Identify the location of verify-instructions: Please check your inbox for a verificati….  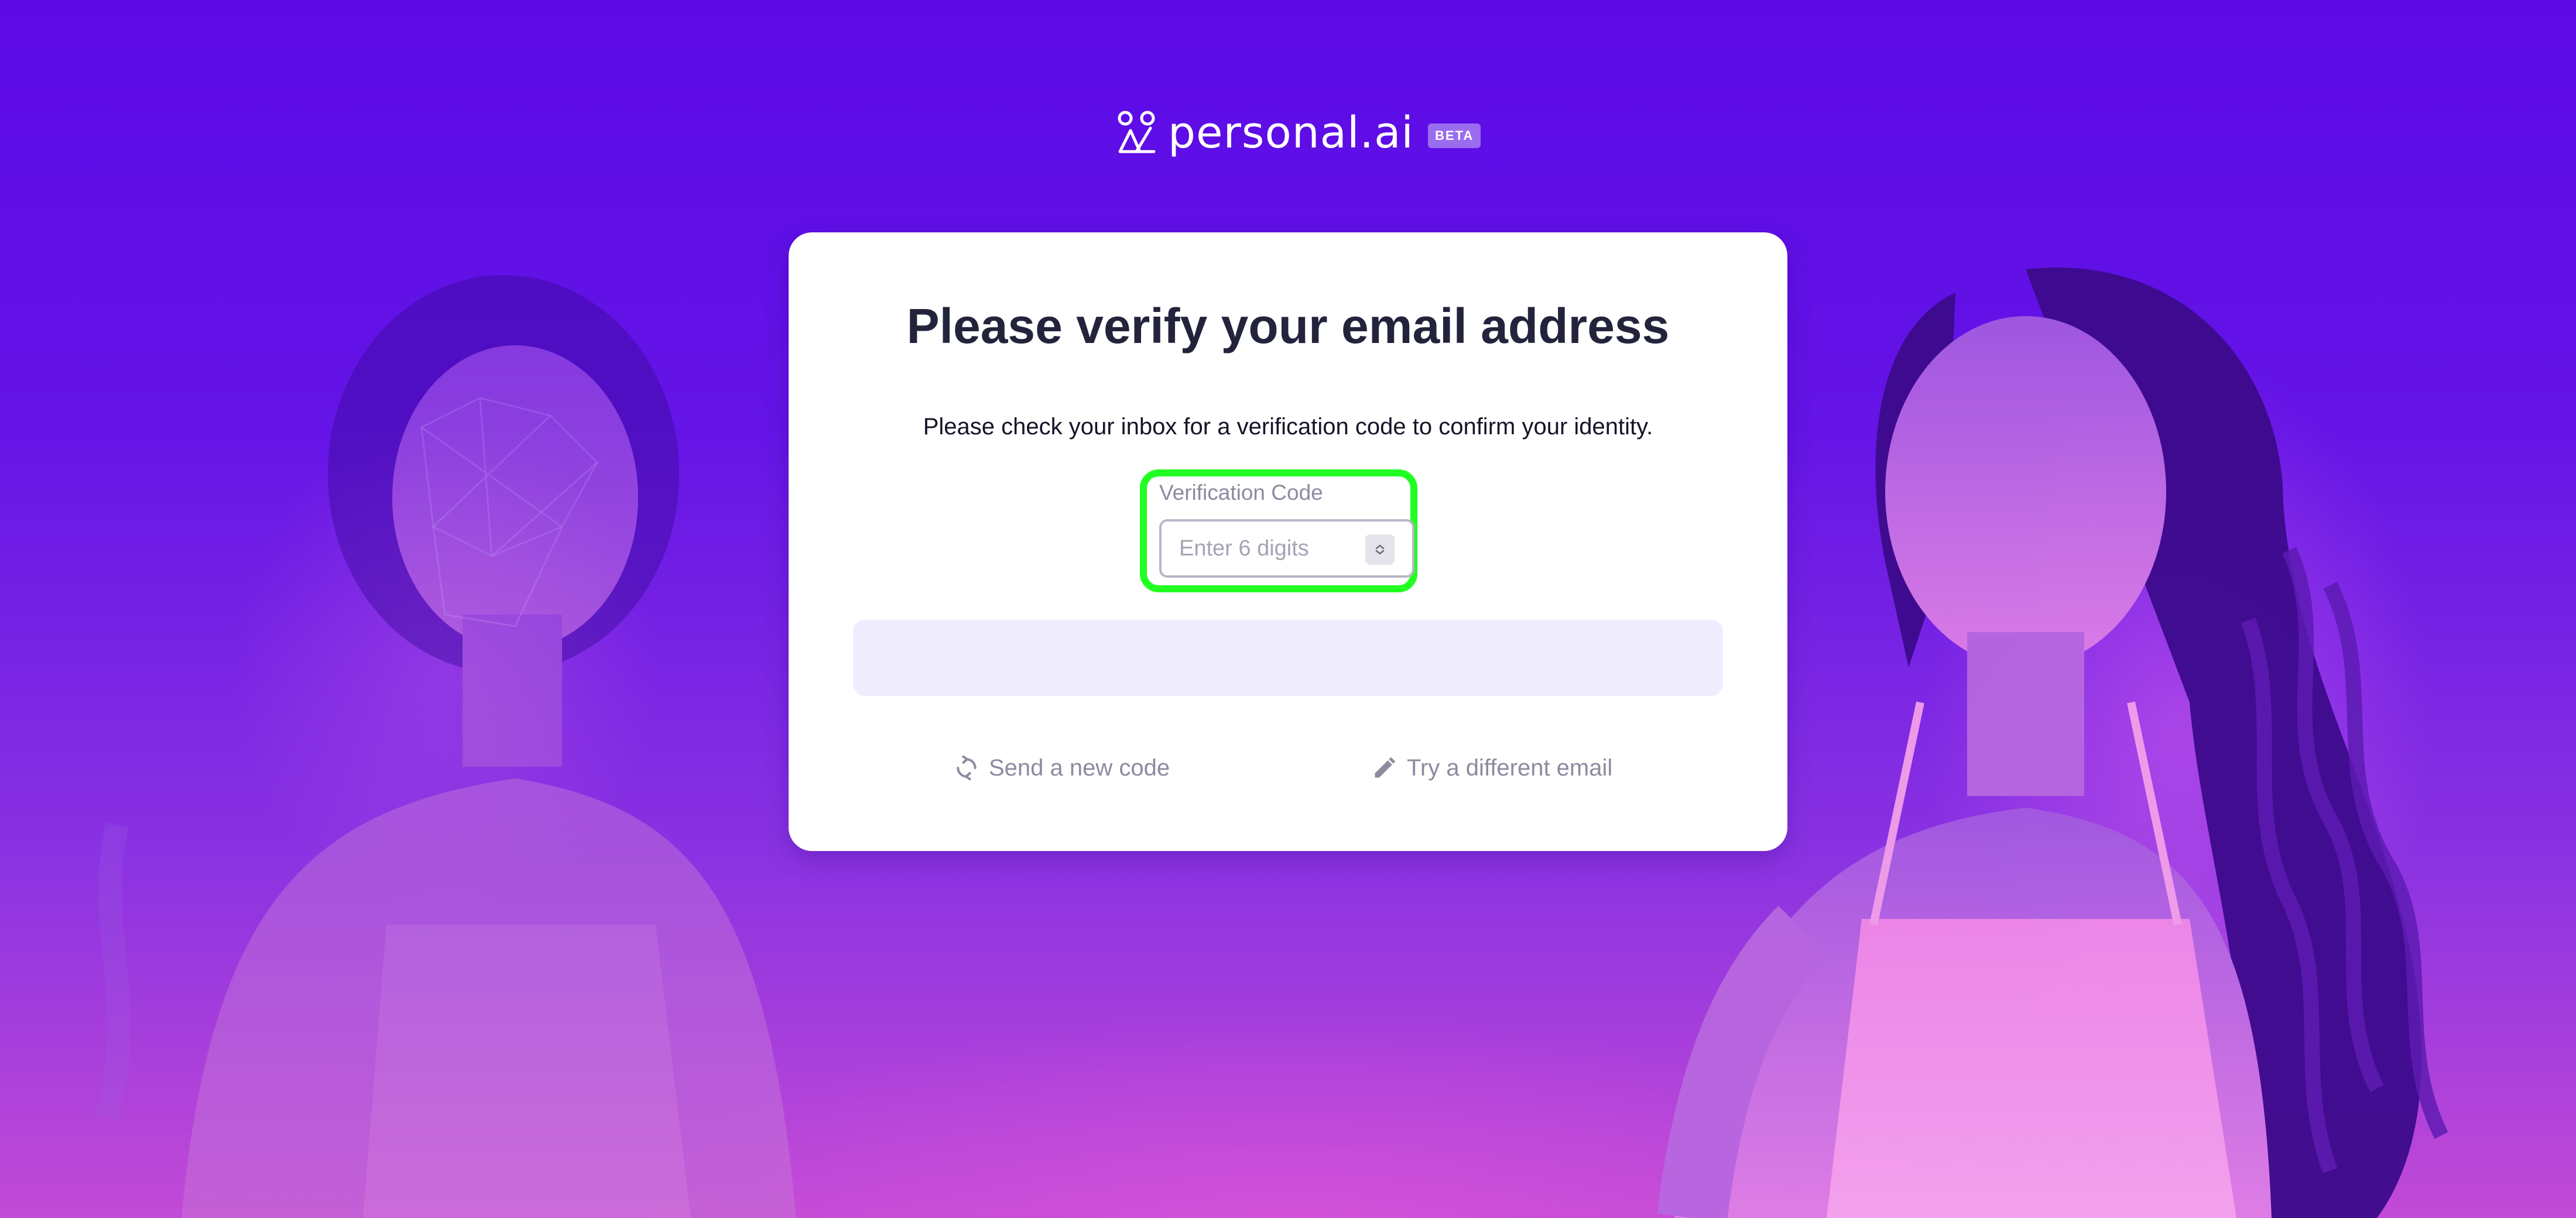
(1288, 427).